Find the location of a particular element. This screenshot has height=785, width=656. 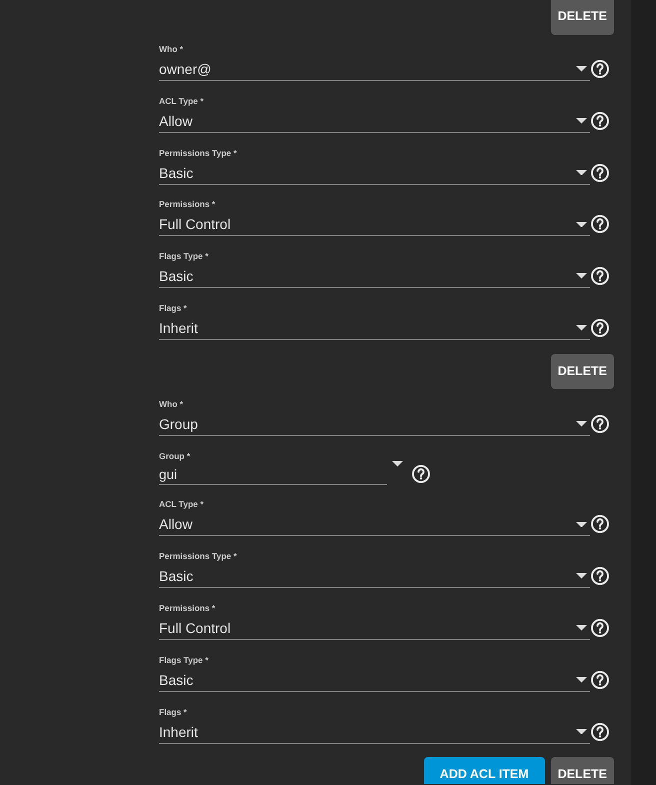

select-field: Who * Group is located at coordinates (374, 417).